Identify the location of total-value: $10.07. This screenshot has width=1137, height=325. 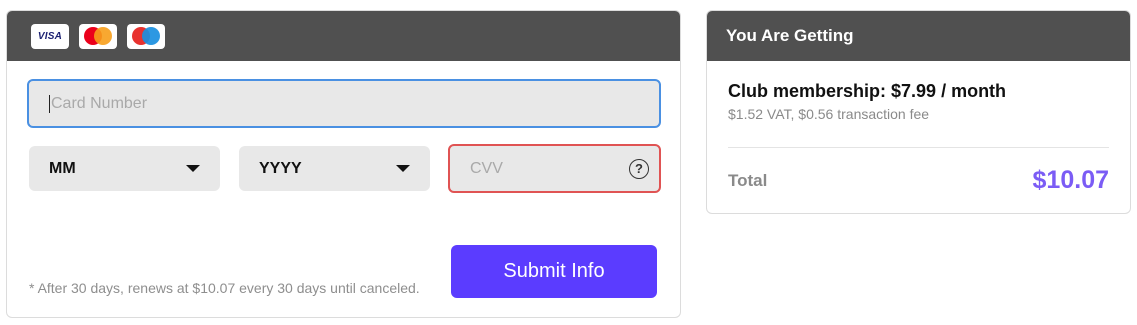
(1070, 180).